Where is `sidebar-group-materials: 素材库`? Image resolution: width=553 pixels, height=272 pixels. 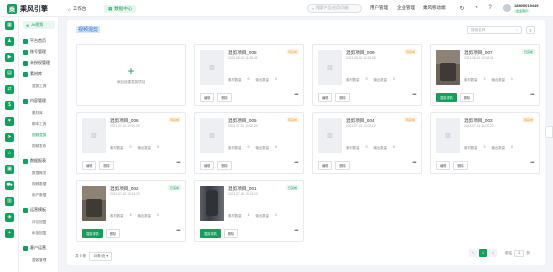 sidebar-group-materials: 素材库 is located at coordinates (32, 74).